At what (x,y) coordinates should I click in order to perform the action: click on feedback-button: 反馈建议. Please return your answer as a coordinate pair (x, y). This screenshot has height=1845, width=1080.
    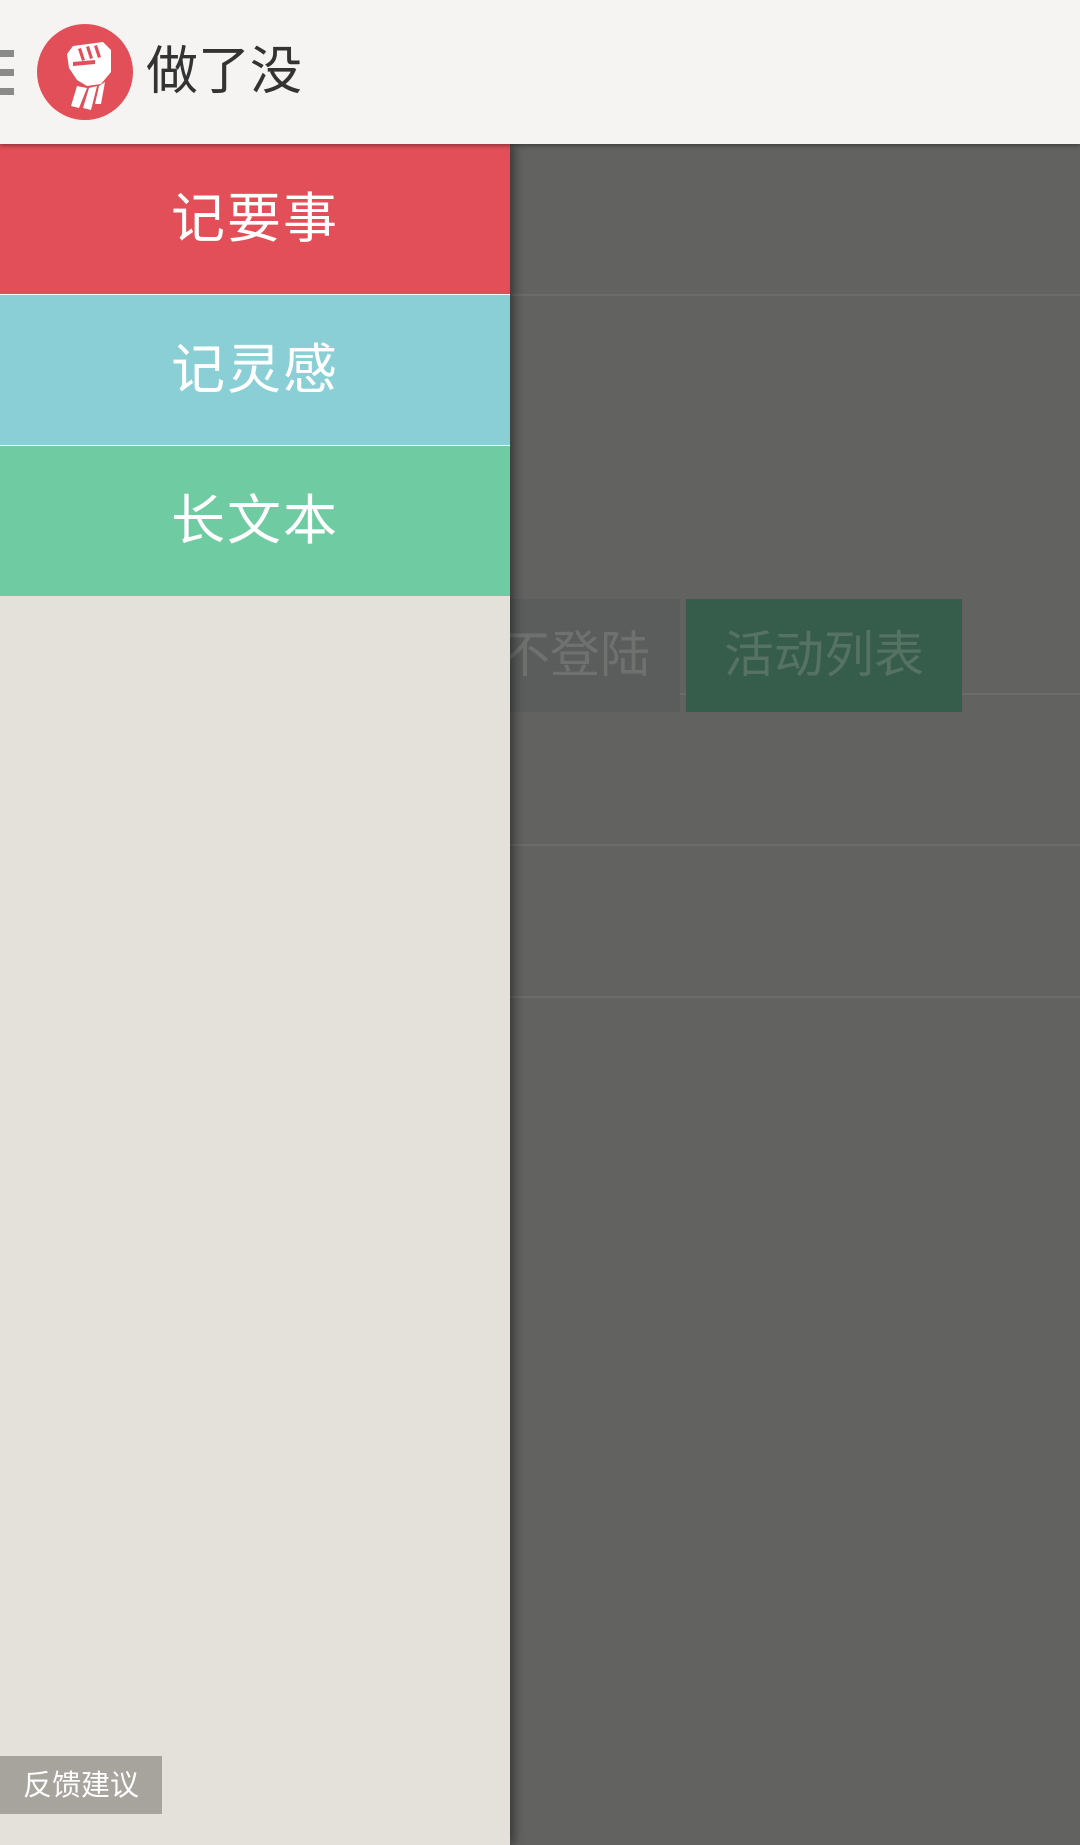
    Looking at the image, I should click on (81, 1785).